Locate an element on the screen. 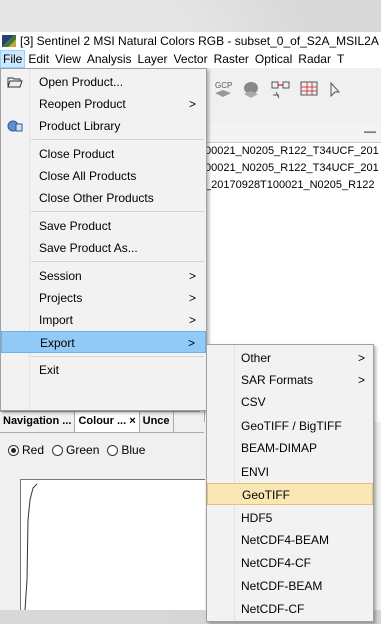  toolbar: GCP is located at coordinates (292, 93).